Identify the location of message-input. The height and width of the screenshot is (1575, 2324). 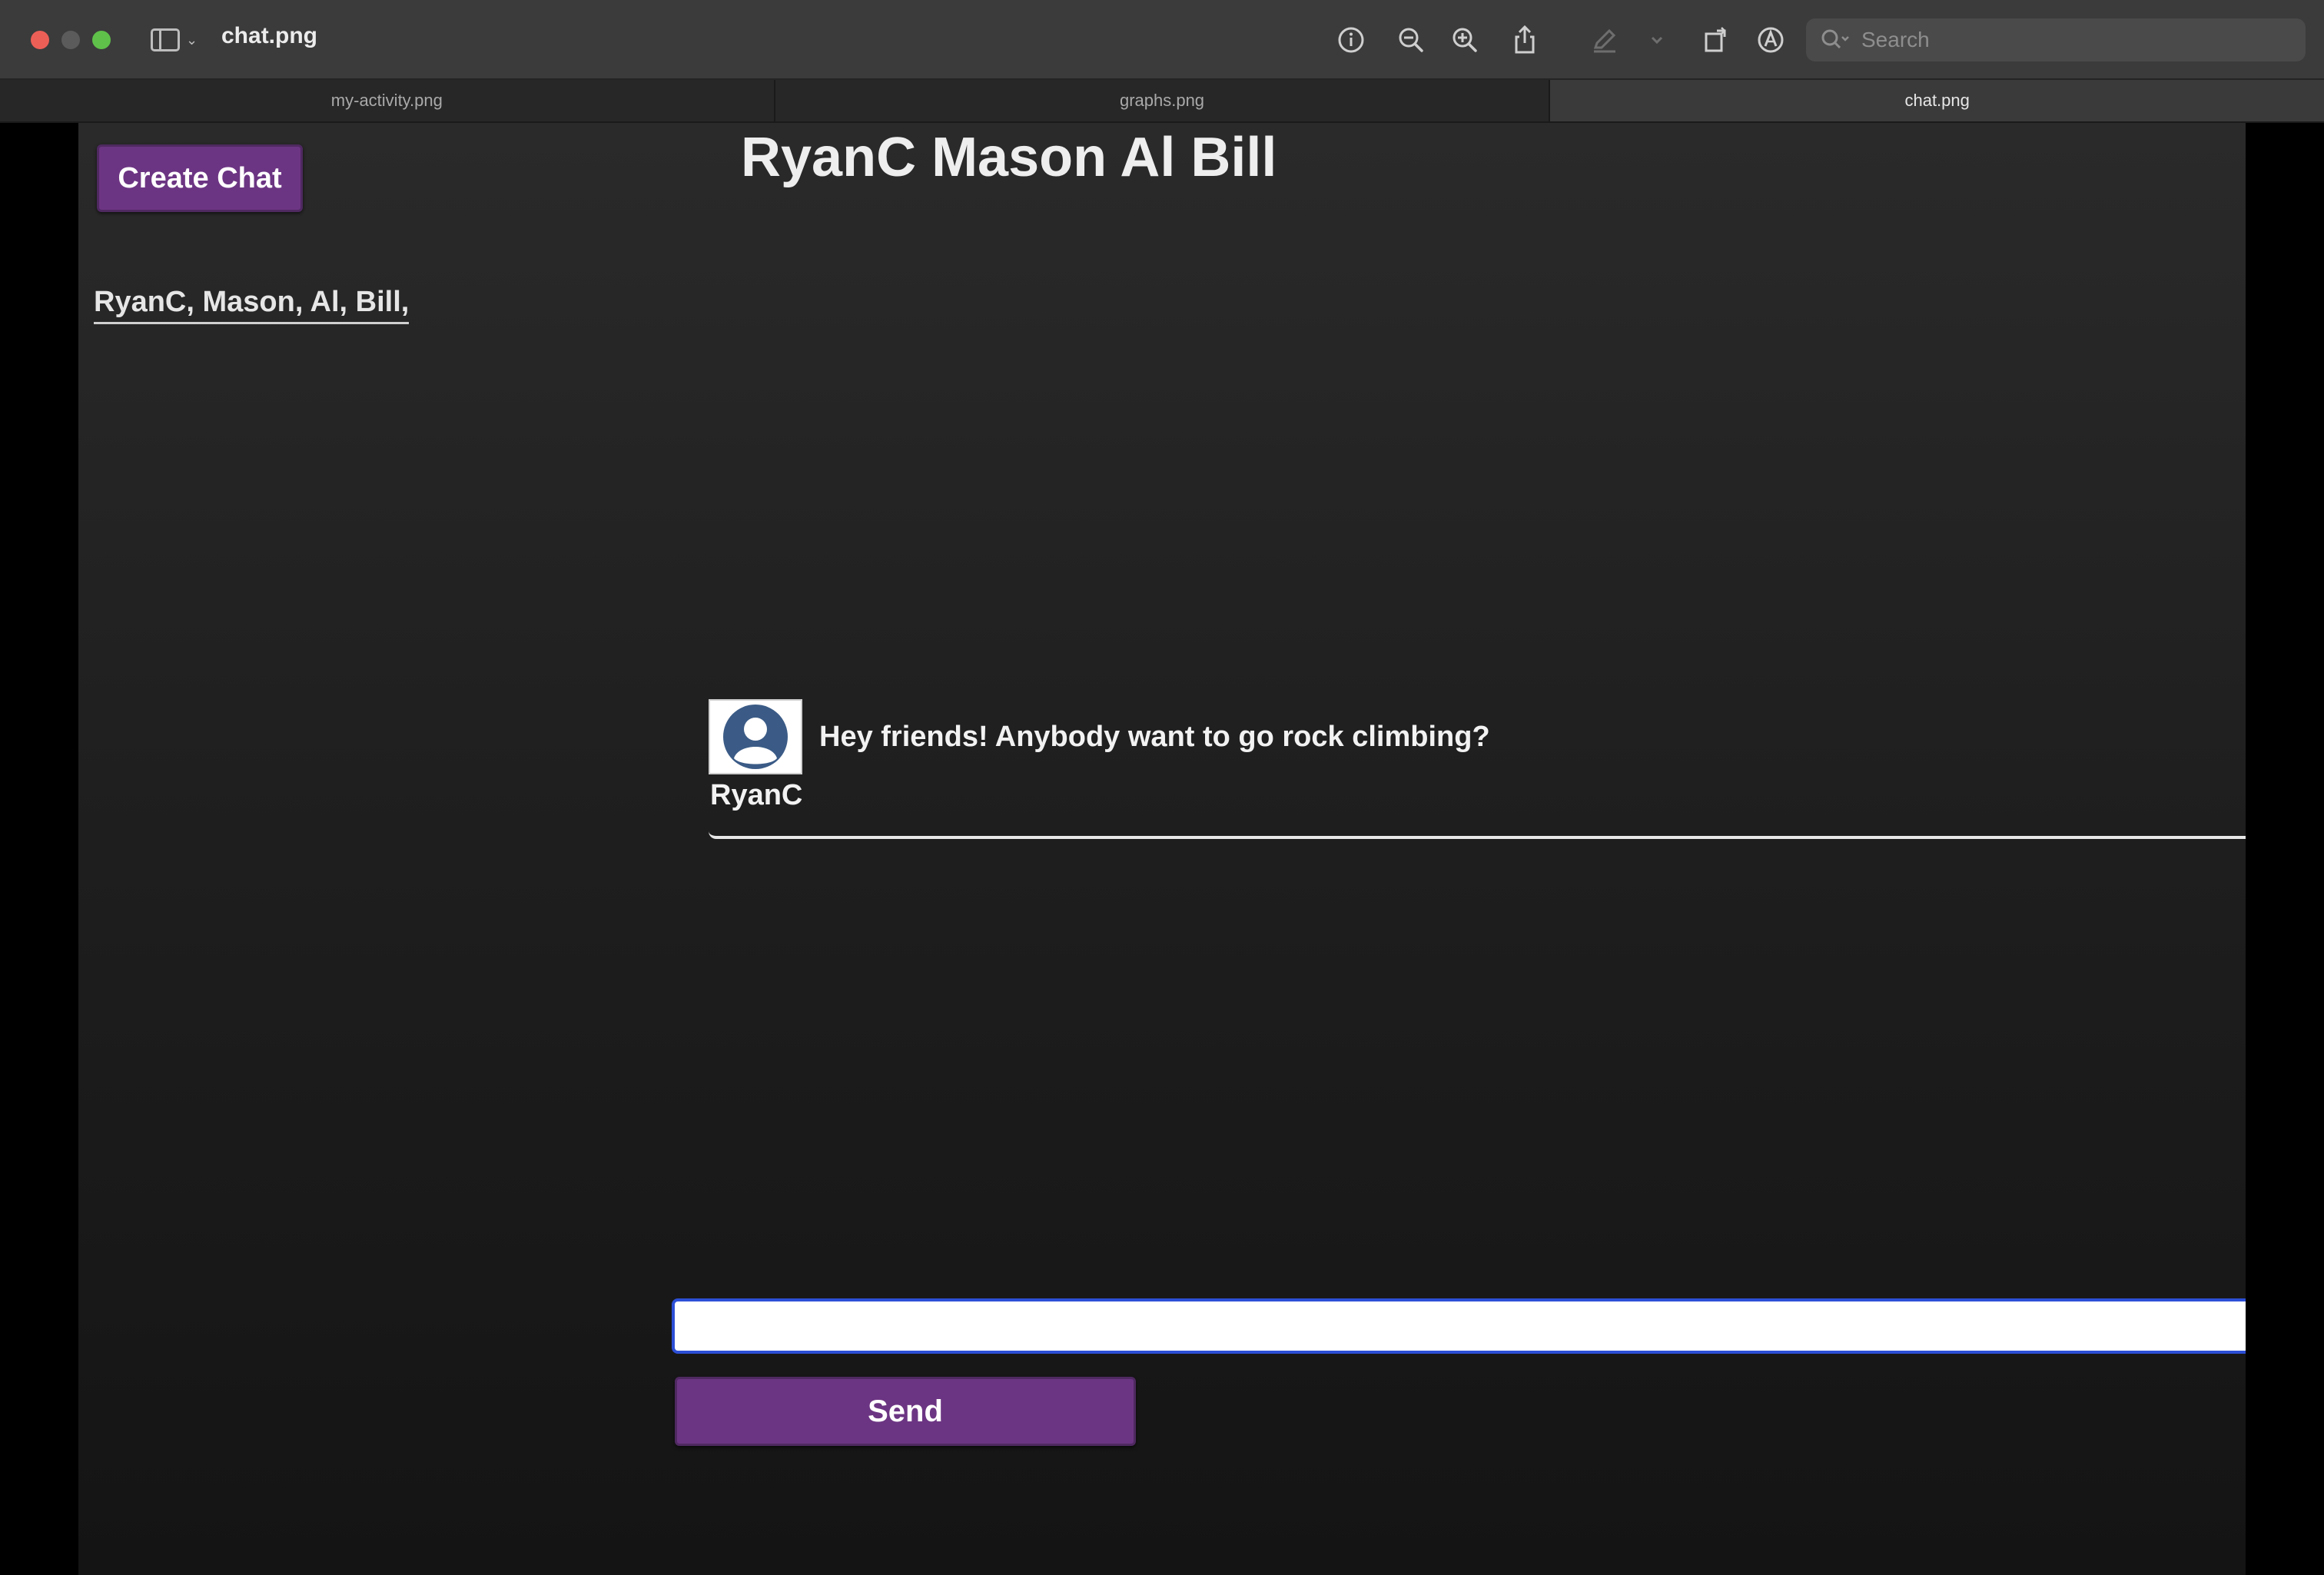
(1459, 1326).